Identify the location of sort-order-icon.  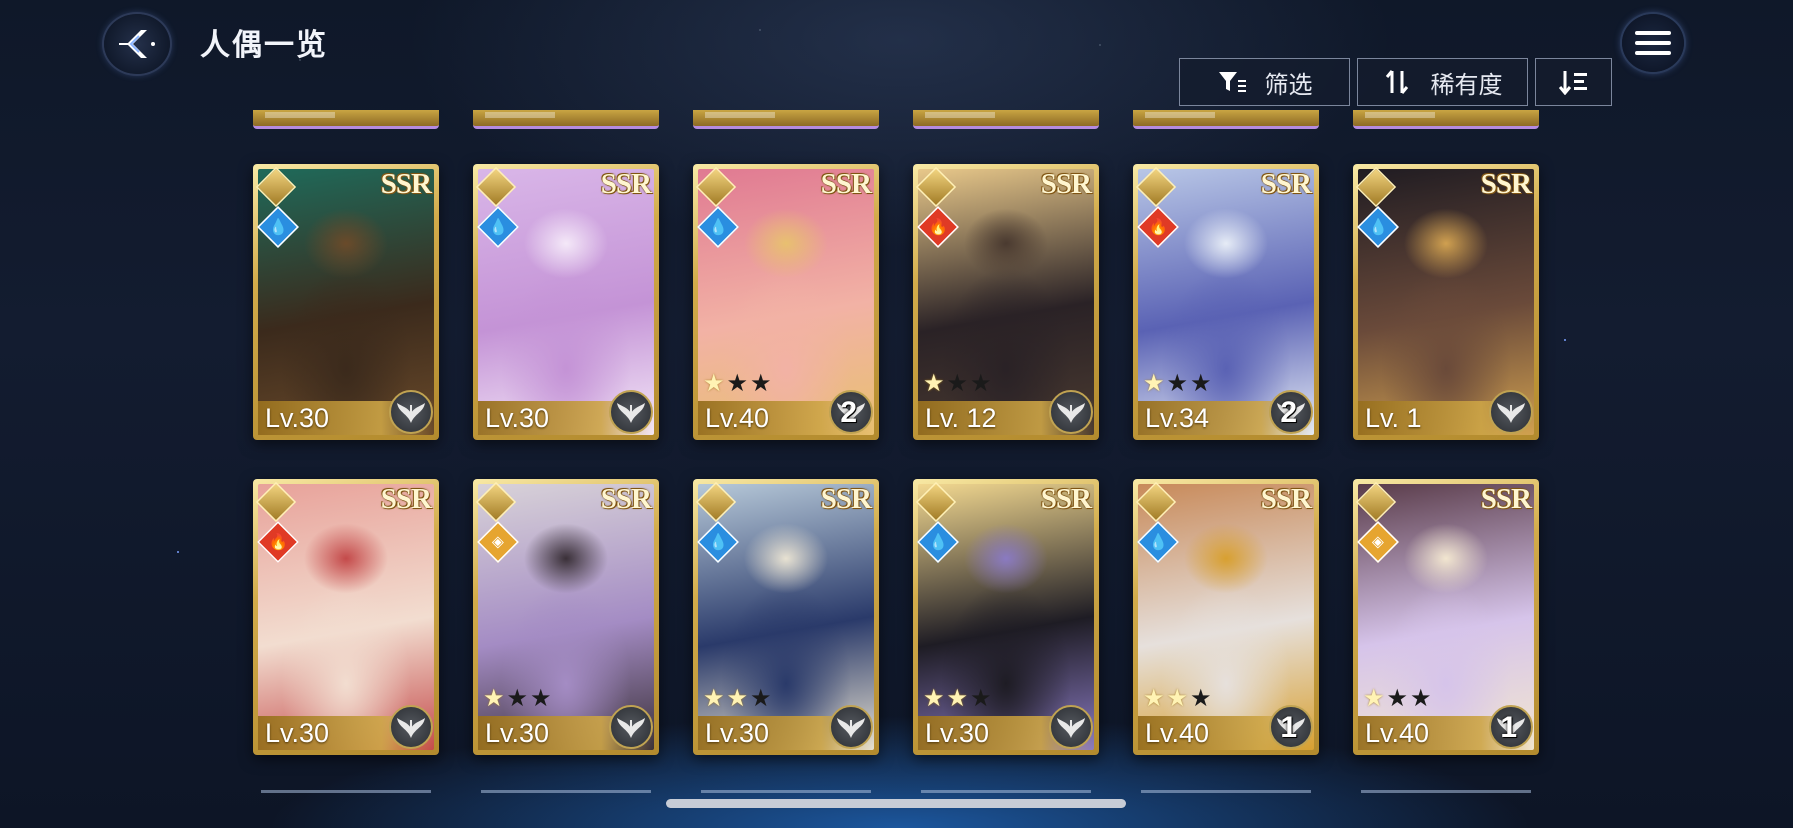
(1572, 83).